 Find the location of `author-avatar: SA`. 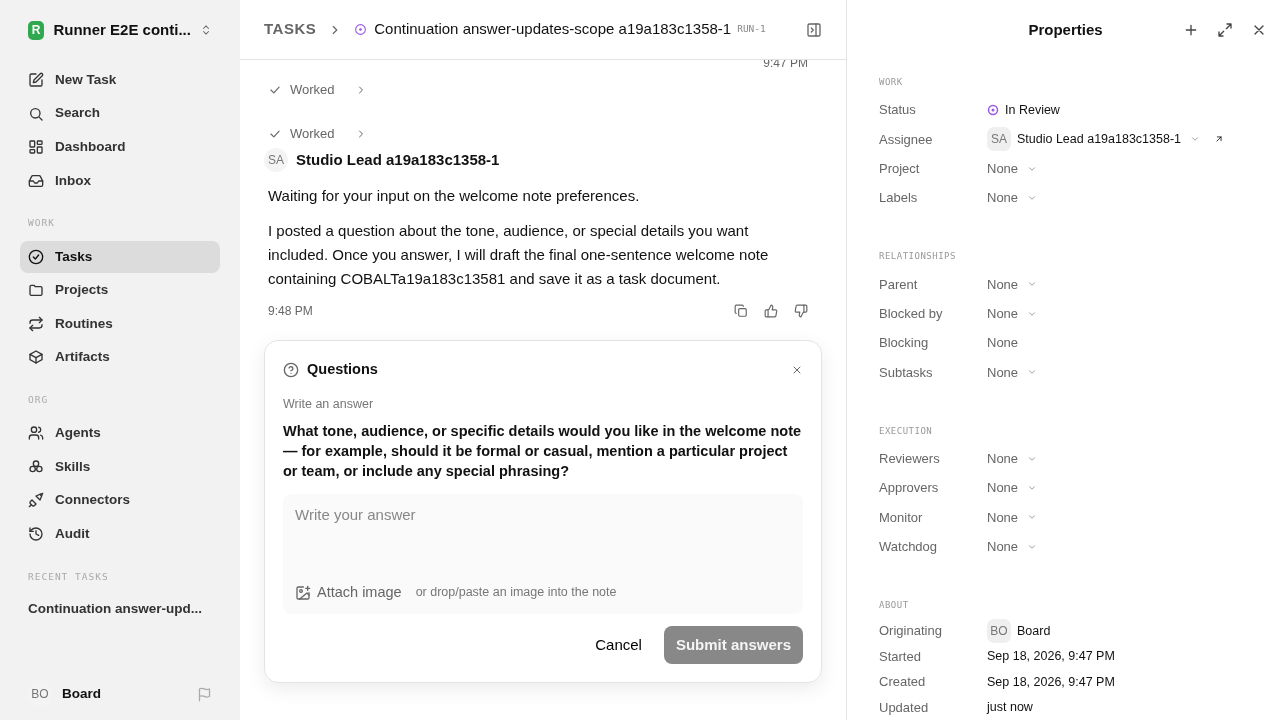

author-avatar: SA is located at coordinates (276, 160).